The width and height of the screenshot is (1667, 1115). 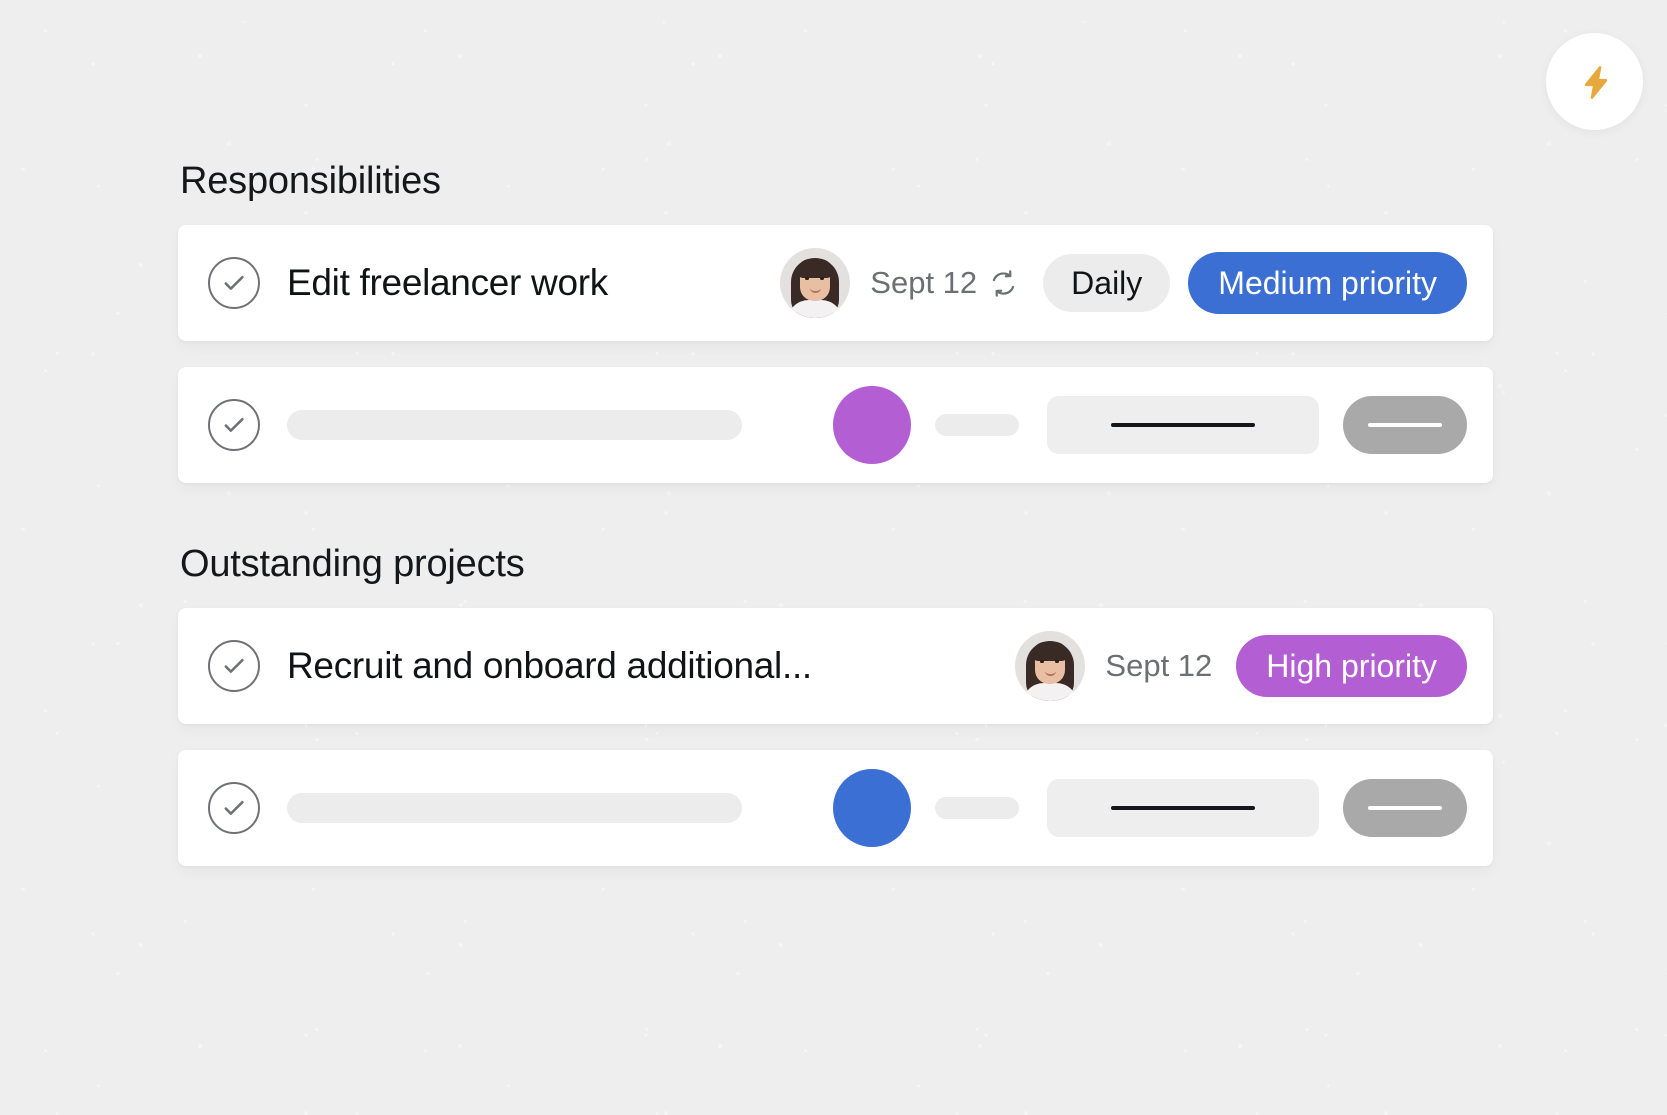 I want to click on priority-badge: High priority, so click(x=1351, y=666).